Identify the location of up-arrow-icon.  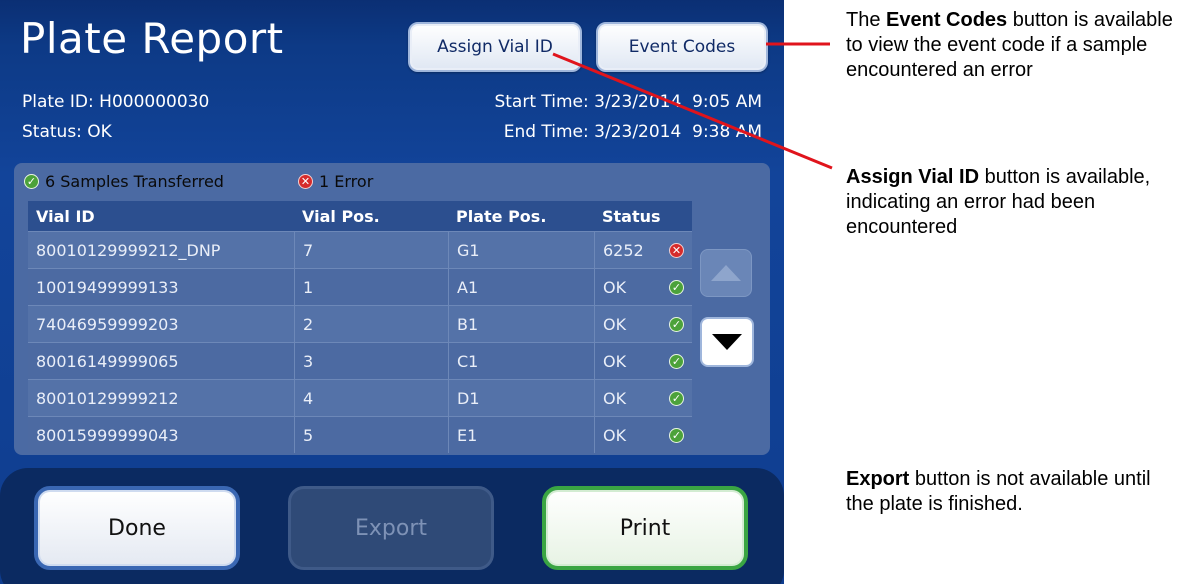
(726, 273).